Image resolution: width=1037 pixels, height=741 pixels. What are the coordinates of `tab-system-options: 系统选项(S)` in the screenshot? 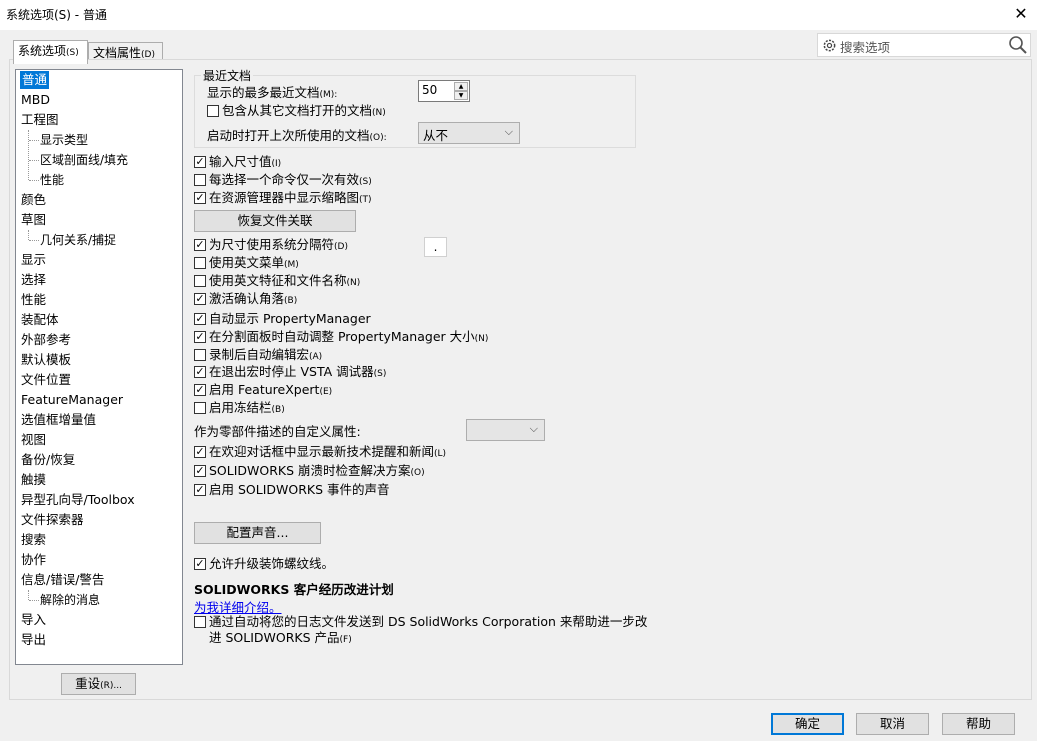 It's located at (50, 52).